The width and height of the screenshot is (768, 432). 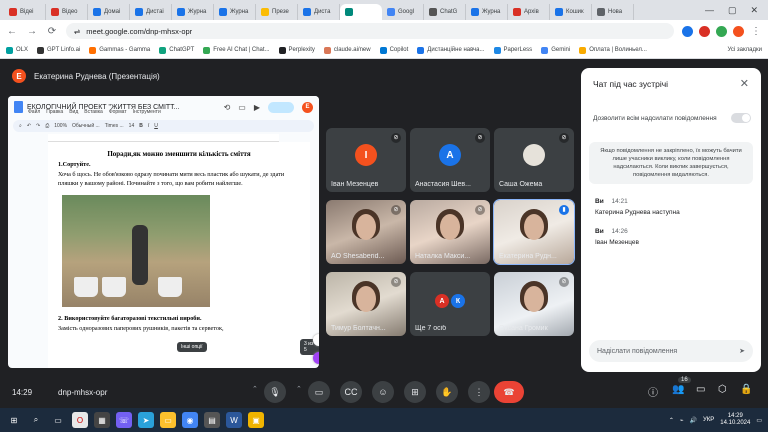 What do you see at coordinates (756, 31) in the screenshot?
I see `menu-icon: ⋮` at bounding box center [756, 31].